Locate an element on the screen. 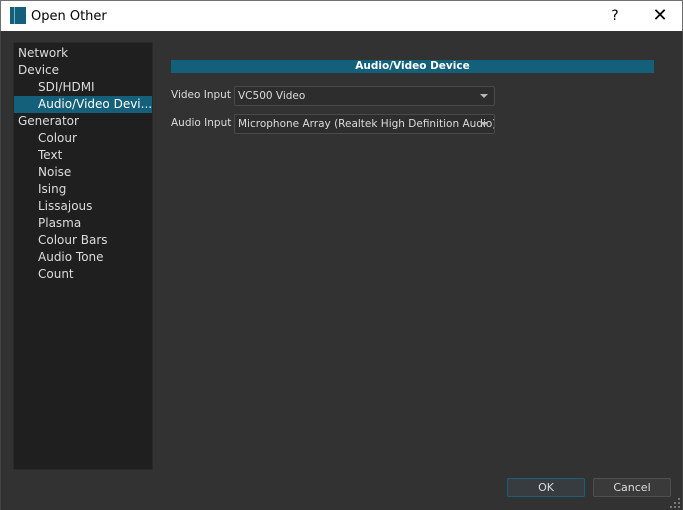  tree-item-colour: Colour is located at coordinates (83, 138).